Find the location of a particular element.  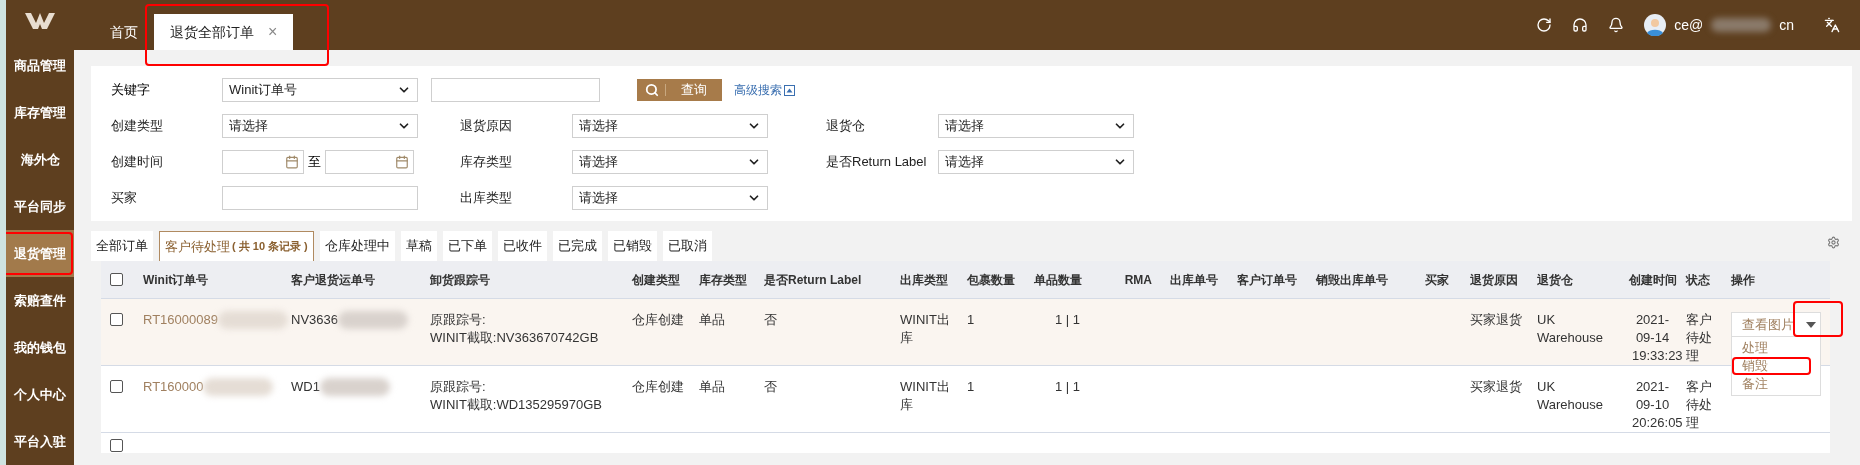

page-tab: 首页 is located at coordinates (124, 32).